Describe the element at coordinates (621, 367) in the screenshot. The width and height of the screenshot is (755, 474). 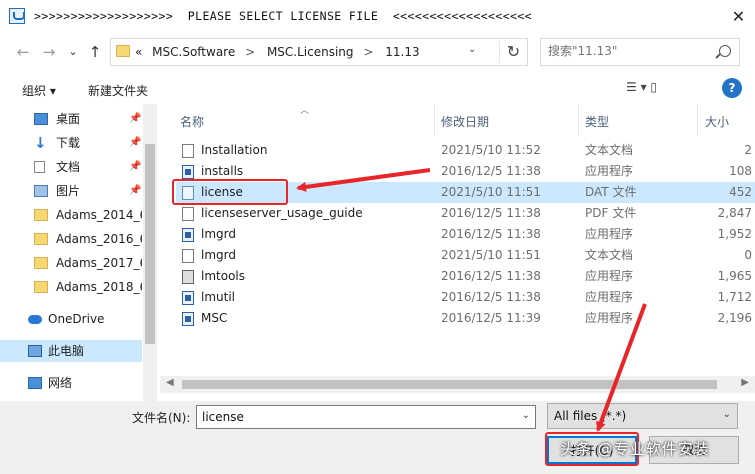
I see `arrow-to-open` at that location.